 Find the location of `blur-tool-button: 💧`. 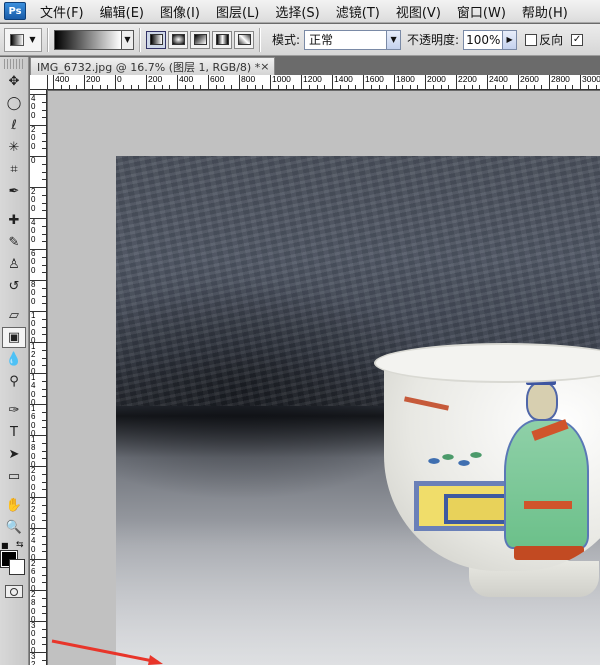

blur-tool-button: 💧 is located at coordinates (14, 359).